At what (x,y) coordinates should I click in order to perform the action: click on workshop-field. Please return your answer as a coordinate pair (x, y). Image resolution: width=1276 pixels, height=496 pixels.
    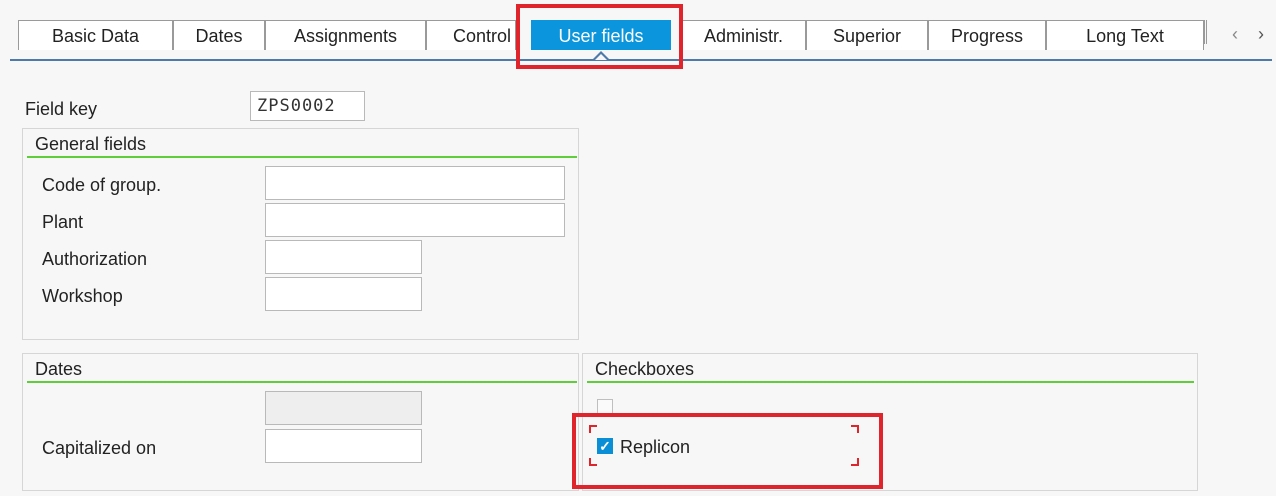
    Looking at the image, I should click on (343, 294).